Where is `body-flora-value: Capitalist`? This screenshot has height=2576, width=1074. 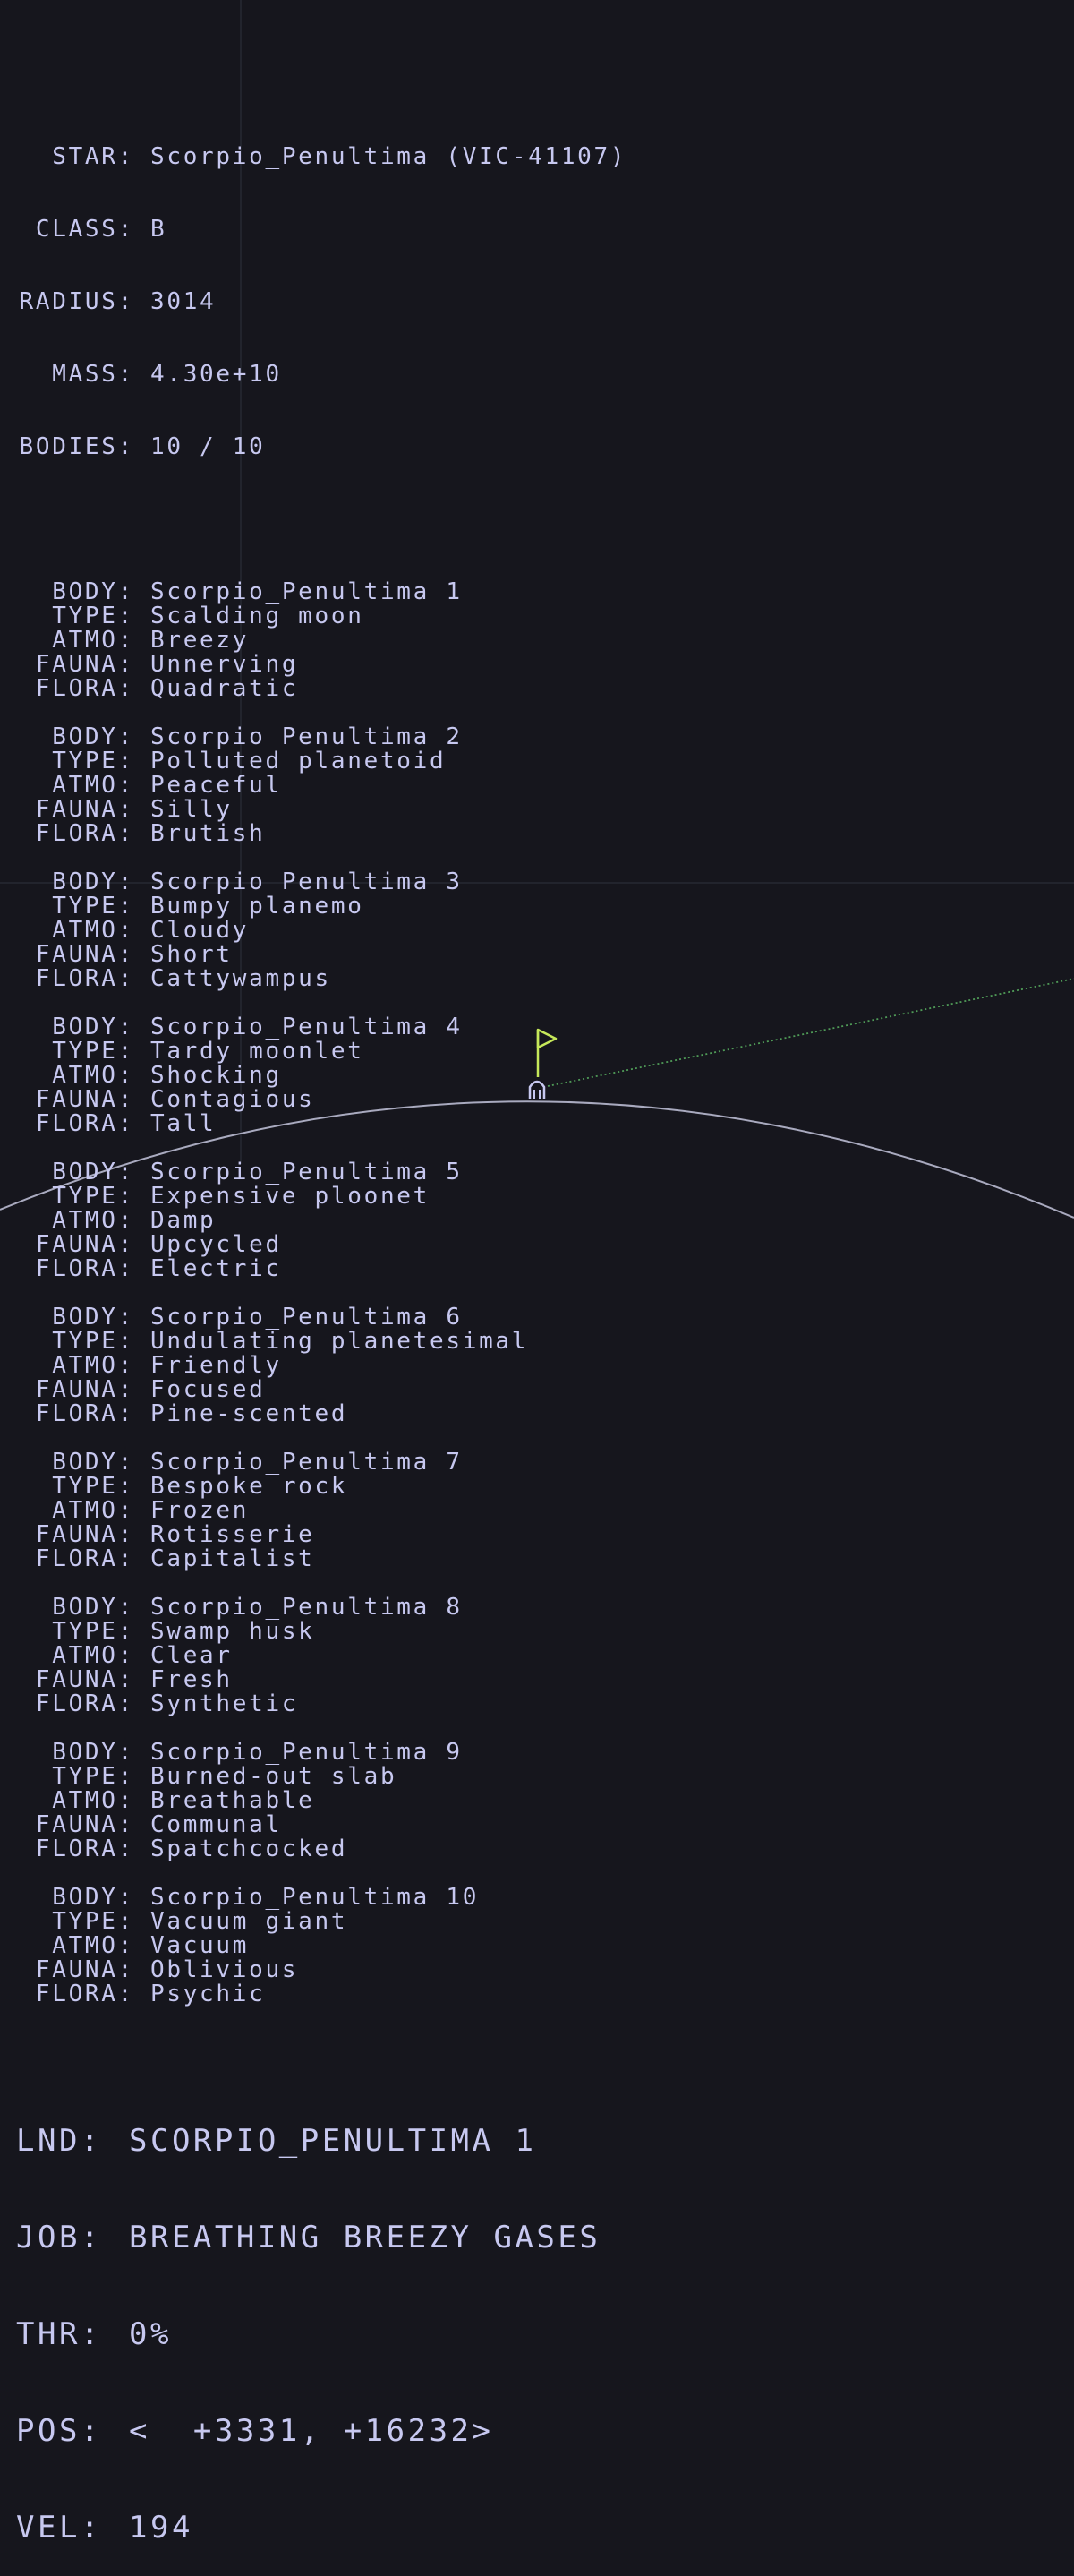 body-flora-value: Capitalist is located at coordinates (232, 1558).